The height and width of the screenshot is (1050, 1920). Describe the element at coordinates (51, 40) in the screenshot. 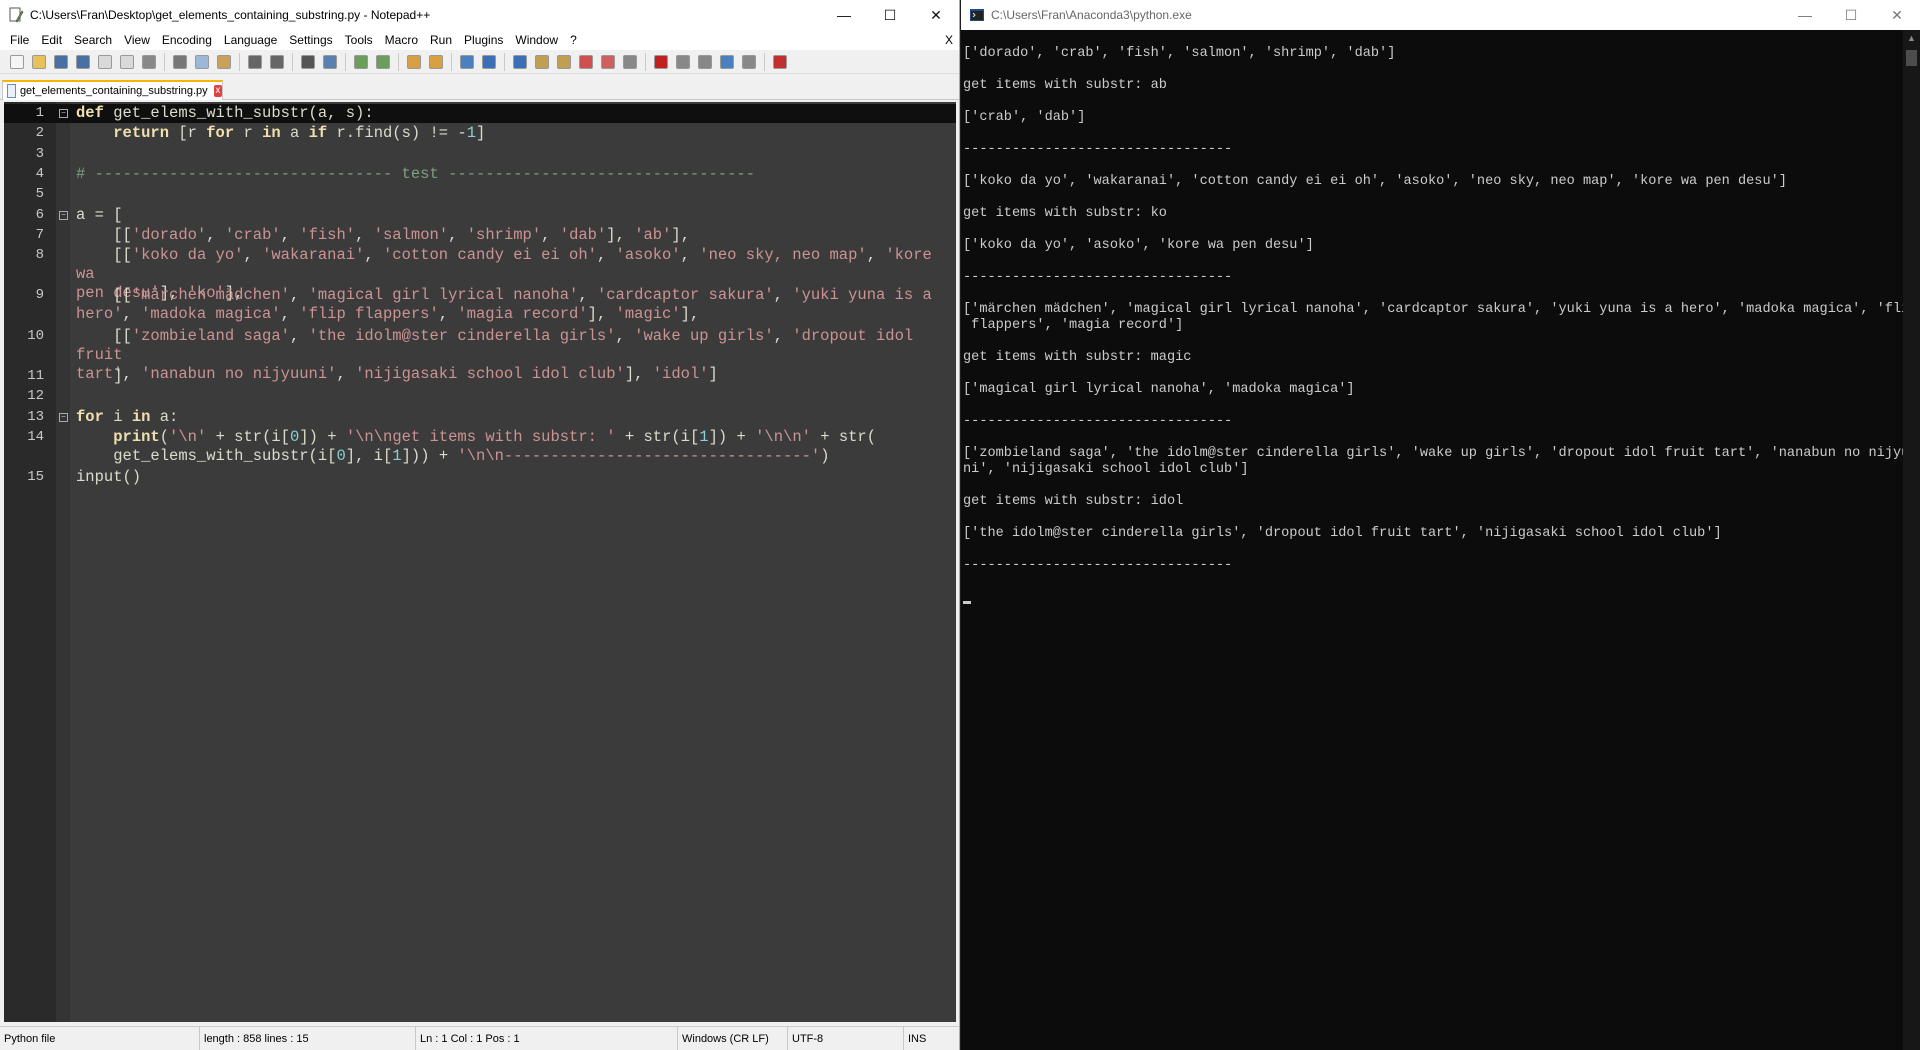

I see `menu-item-edit: Edit` at that location.